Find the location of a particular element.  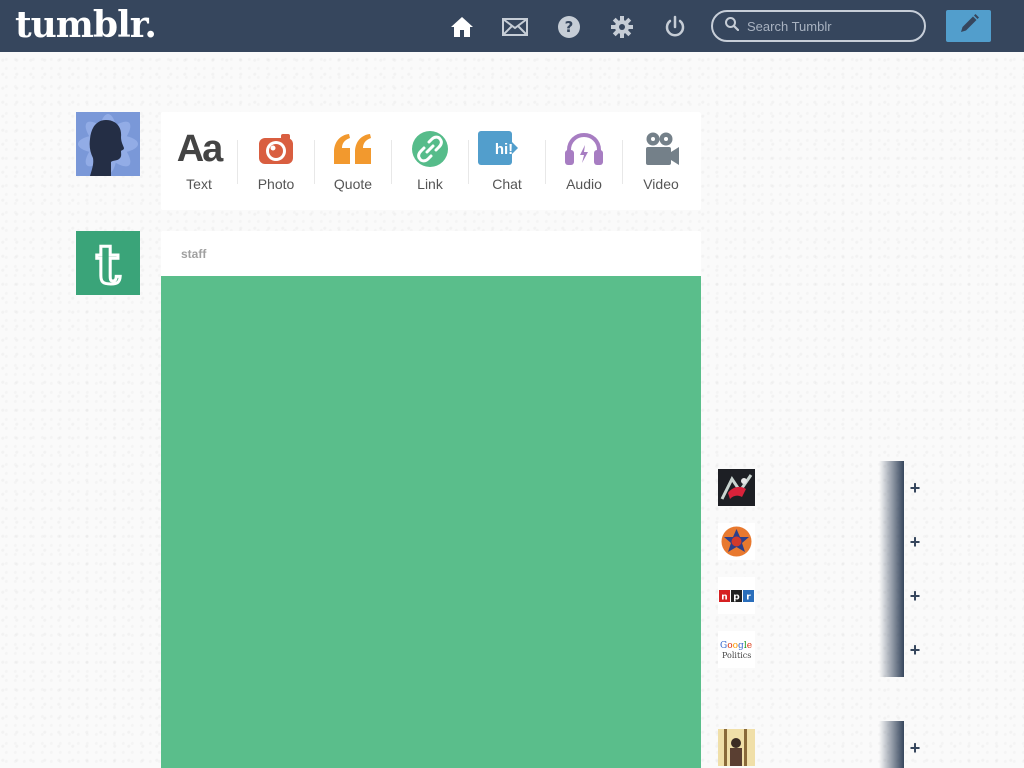

post-type-label: Quote is located at coordinates (353, 184).